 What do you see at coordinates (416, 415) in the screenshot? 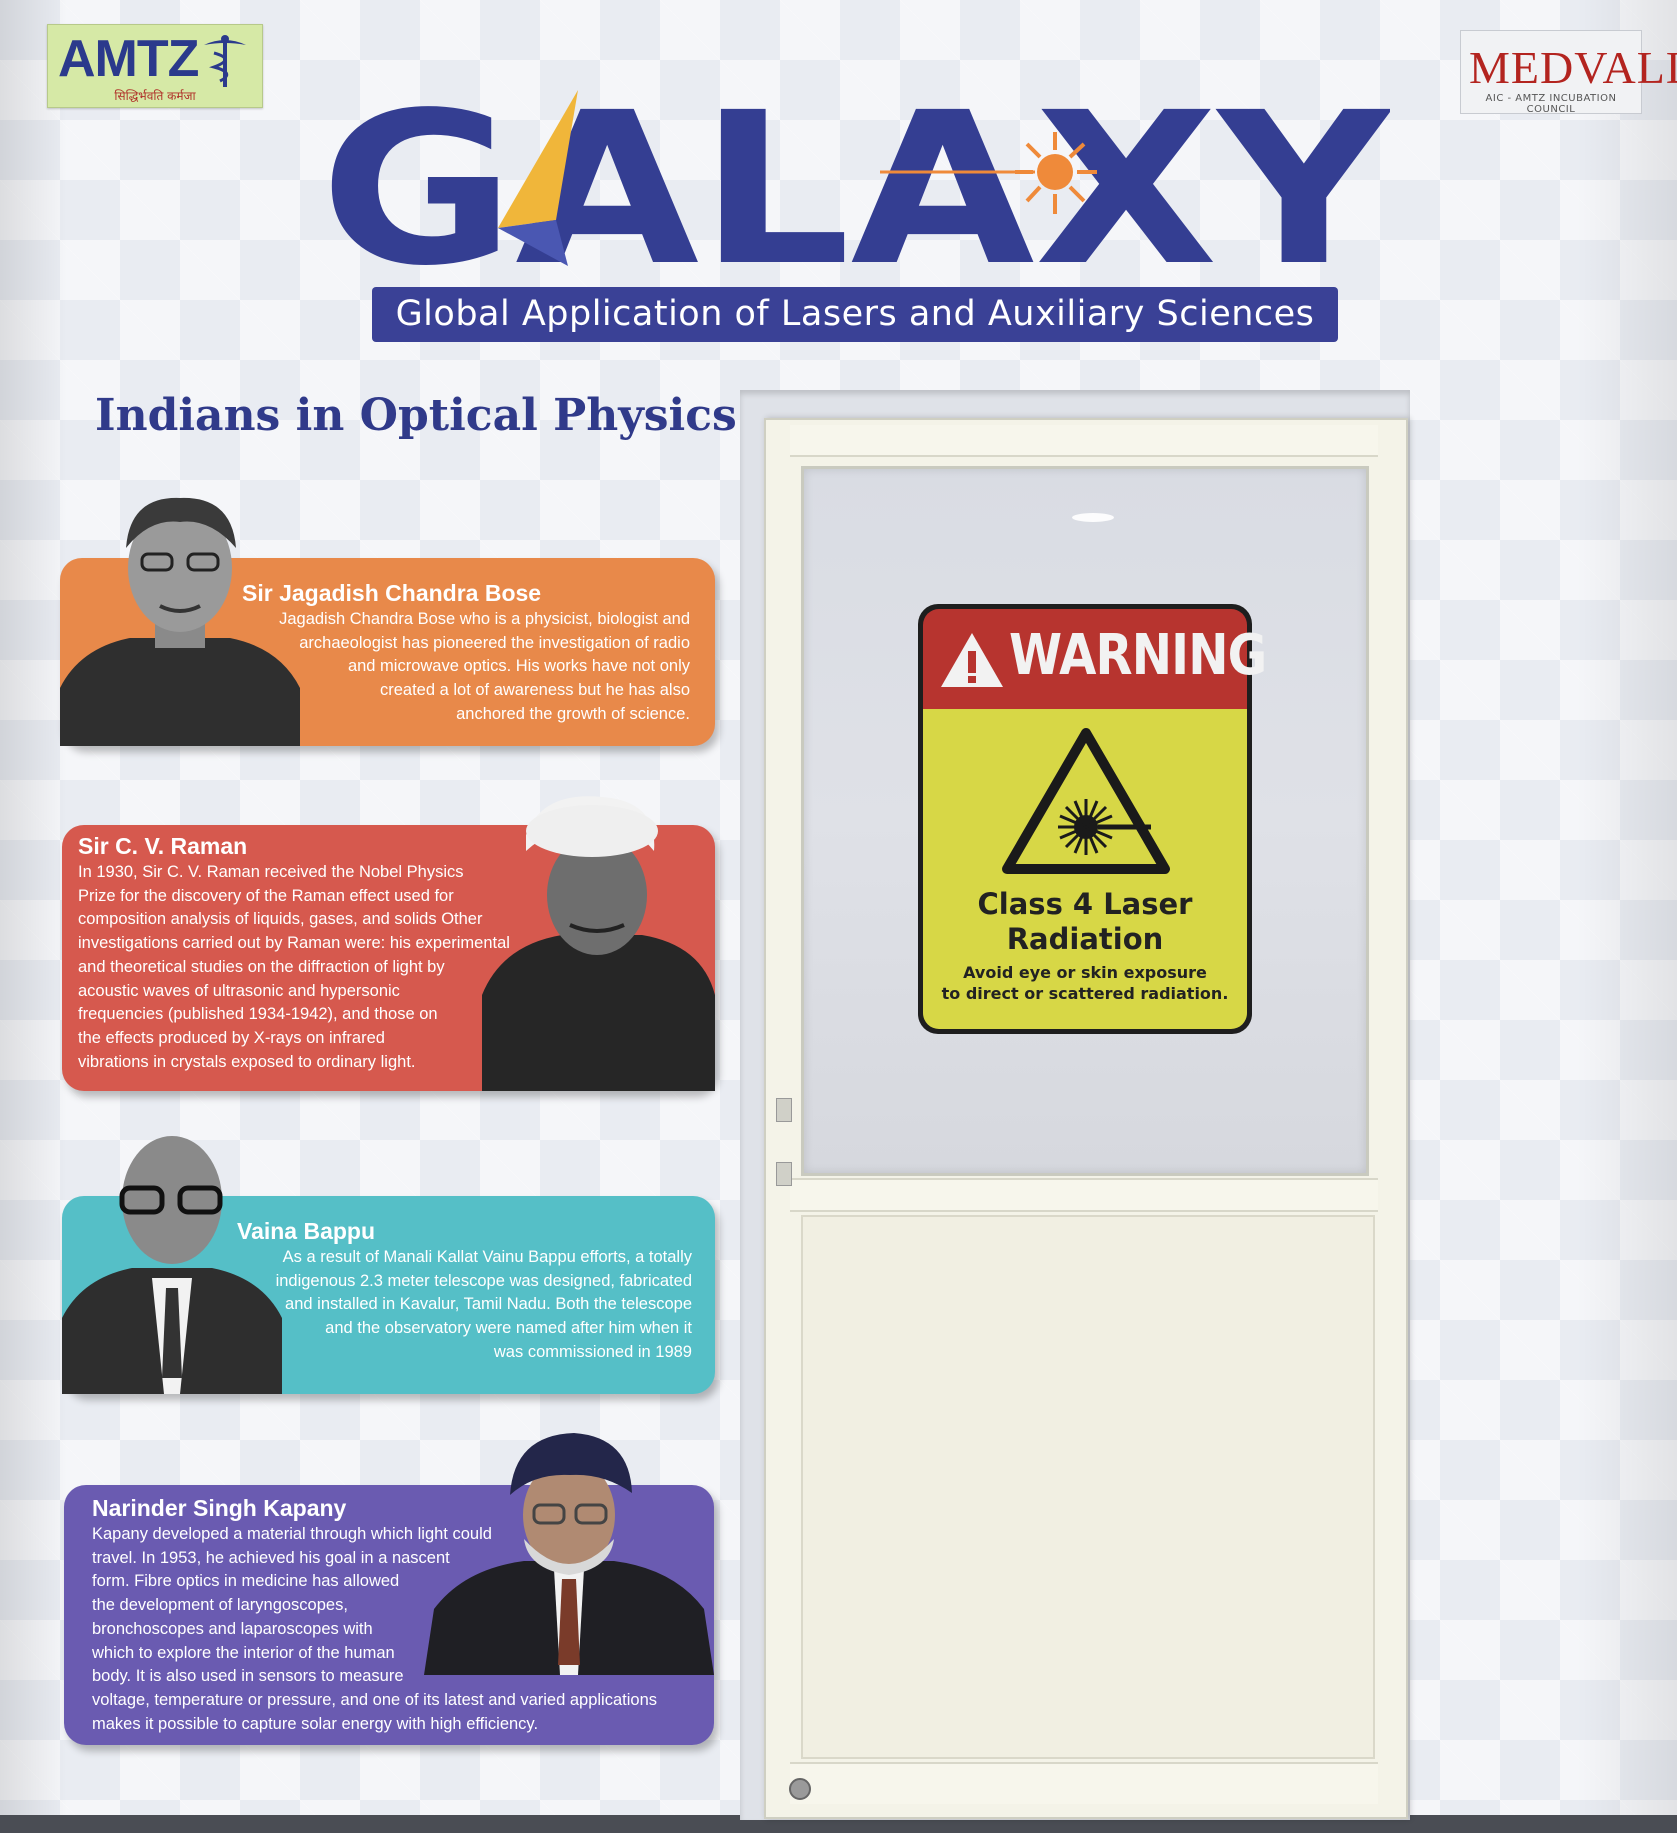
I see `section-title: Indians in Optical Physics` at bounding box center [416, 415].